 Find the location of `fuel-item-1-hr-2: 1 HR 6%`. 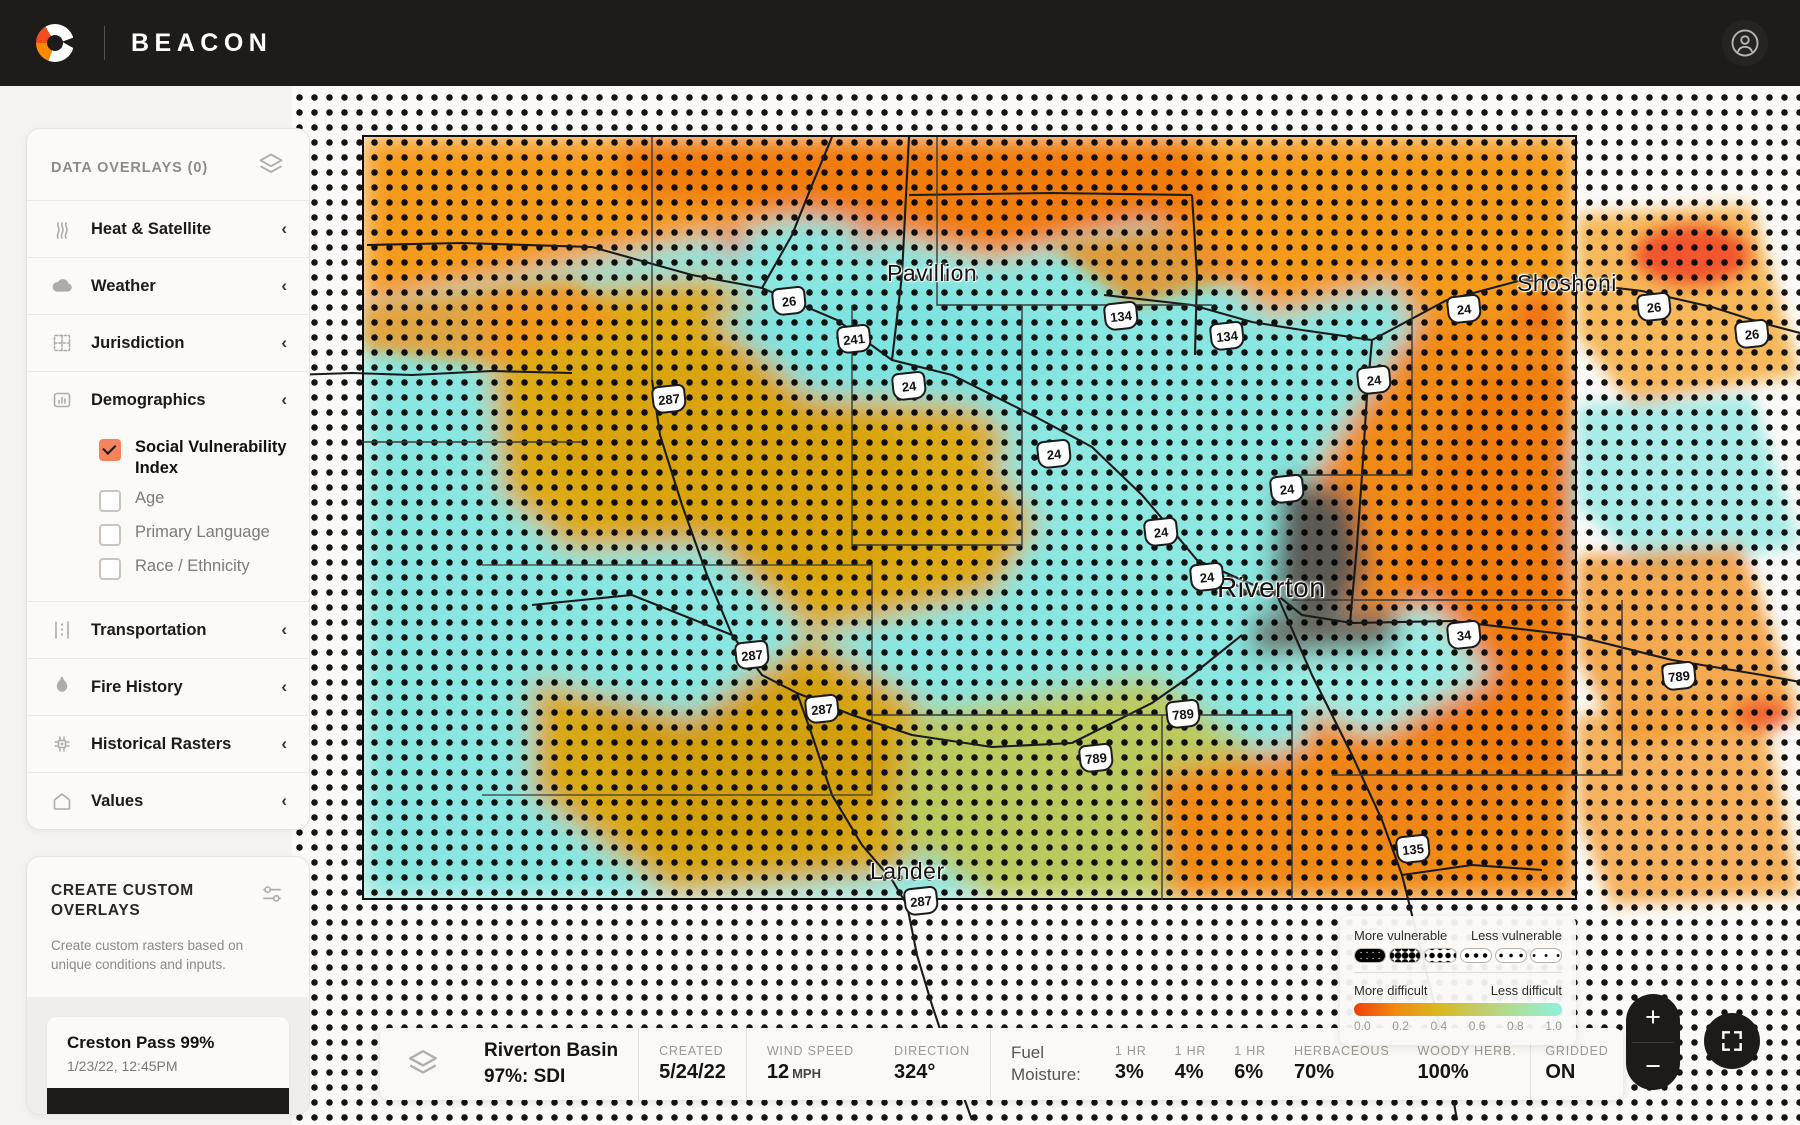

fuel-item-1-hr-2: 1 HR 6% is located at coordinates (1250, 1064).